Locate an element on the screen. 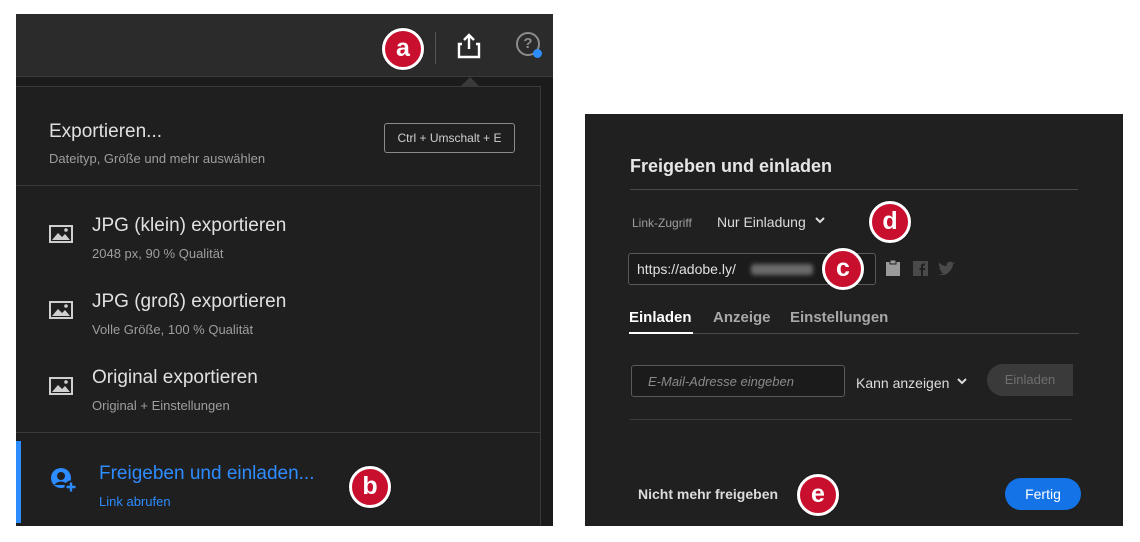  link-access-label: Link-Zugriff is located at coordinates (662, 223).